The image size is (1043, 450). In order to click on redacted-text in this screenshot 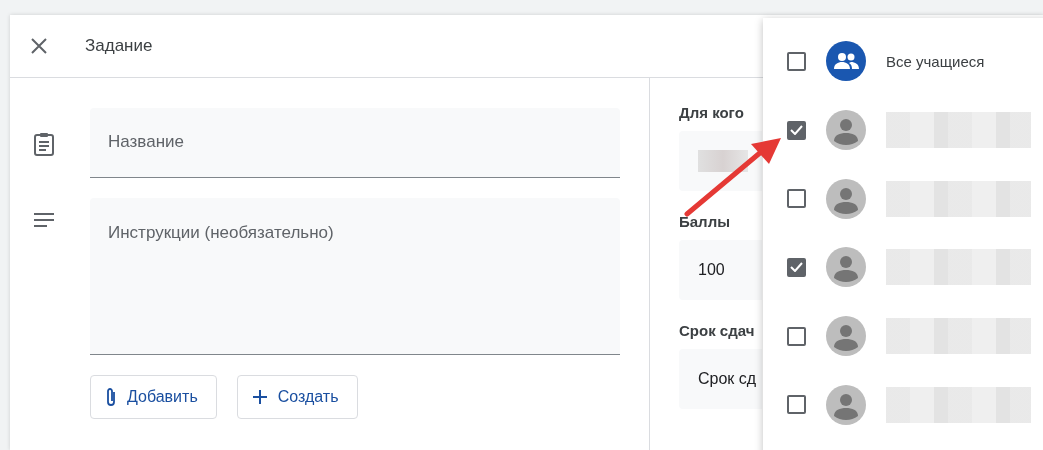, I will do `click(723, 161)`.